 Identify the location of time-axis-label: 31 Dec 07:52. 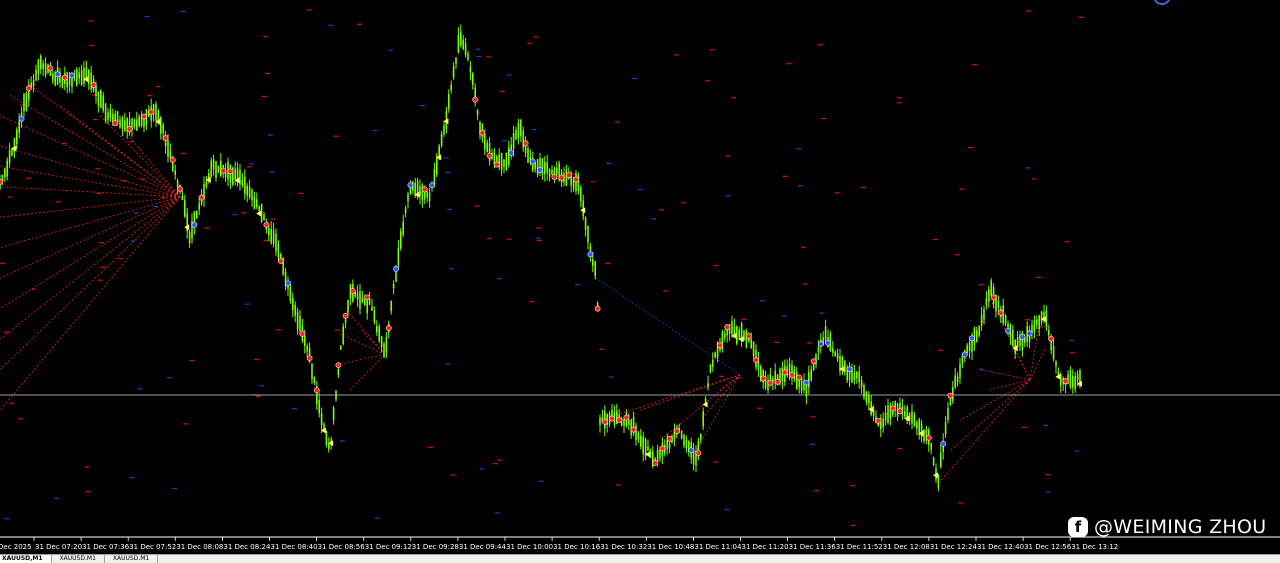
(152, 547).